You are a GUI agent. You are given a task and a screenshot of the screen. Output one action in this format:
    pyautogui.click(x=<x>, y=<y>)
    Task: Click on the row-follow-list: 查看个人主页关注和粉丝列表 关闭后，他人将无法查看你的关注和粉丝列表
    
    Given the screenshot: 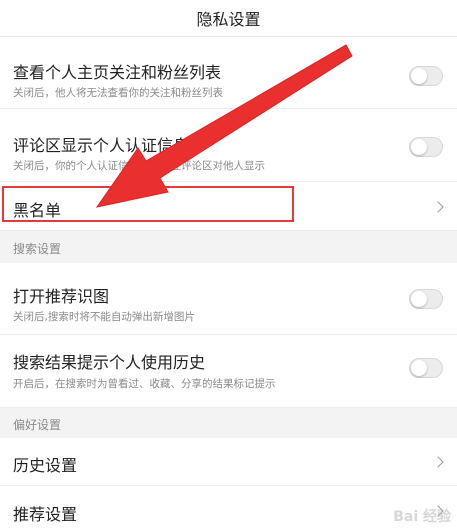 What is the action you would take?
    pyautogui.click(x=228, y=73)
    